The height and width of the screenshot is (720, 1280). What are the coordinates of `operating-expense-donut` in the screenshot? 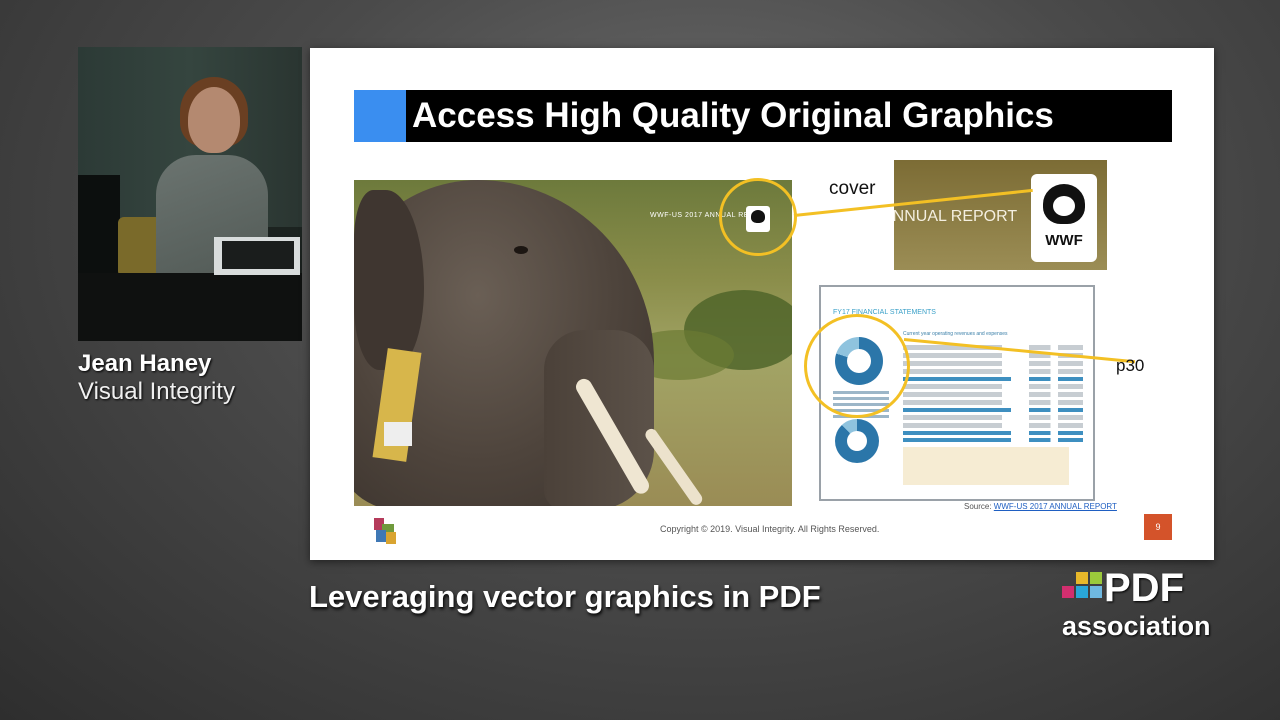 It's located at (857, 441).